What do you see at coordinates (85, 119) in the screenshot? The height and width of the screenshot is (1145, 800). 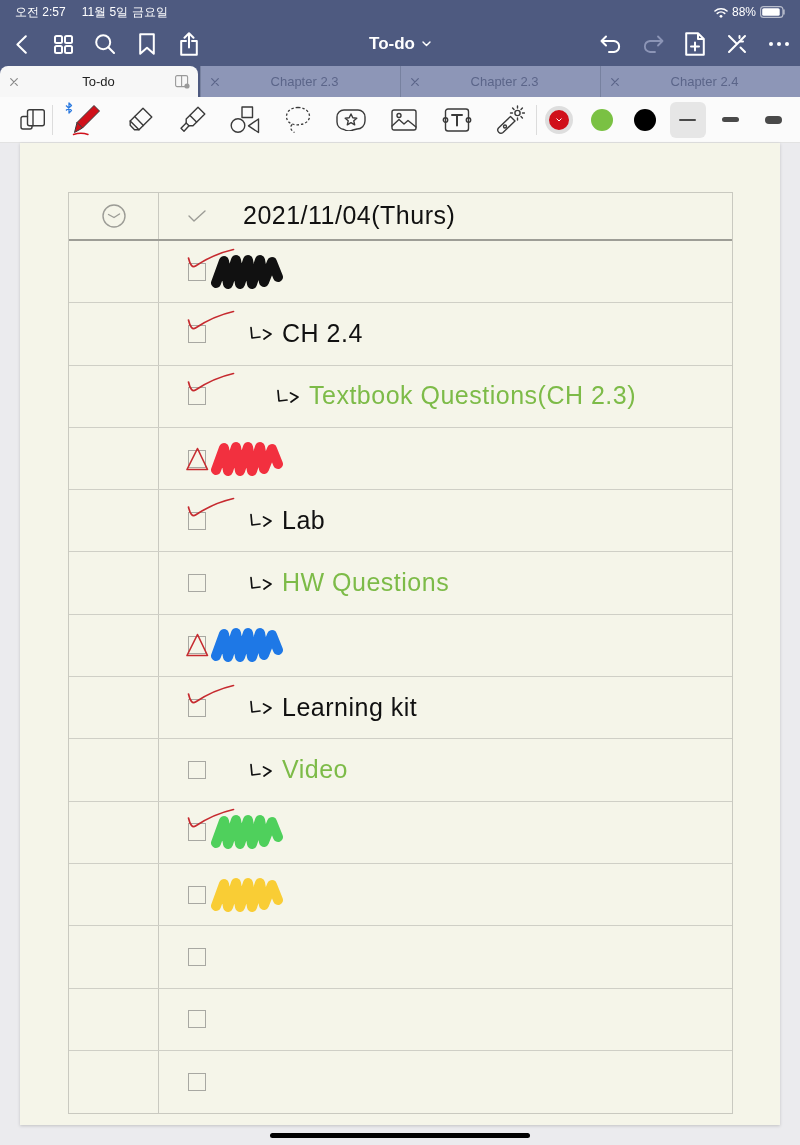 I see `pen-icon` at bounding box center [85, 119].